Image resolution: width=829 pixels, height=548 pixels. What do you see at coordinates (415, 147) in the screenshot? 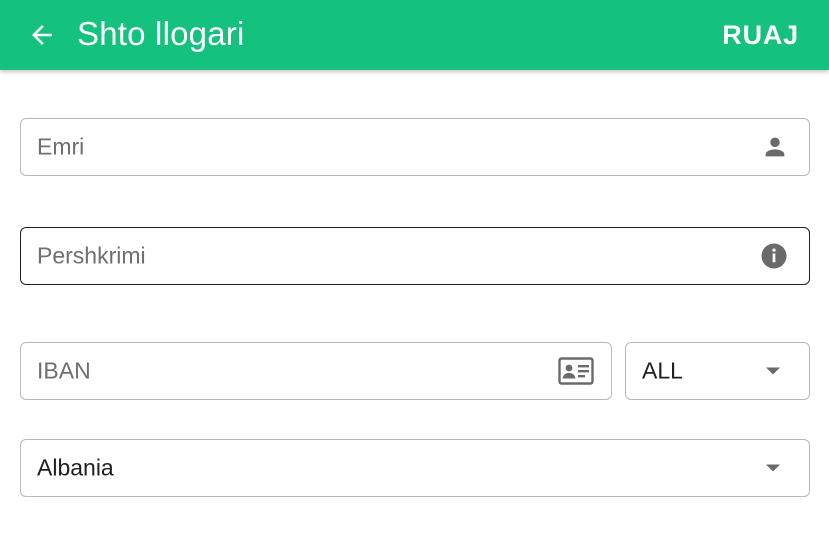
I see `name-field: Emri` at bounding box center [415, 147].